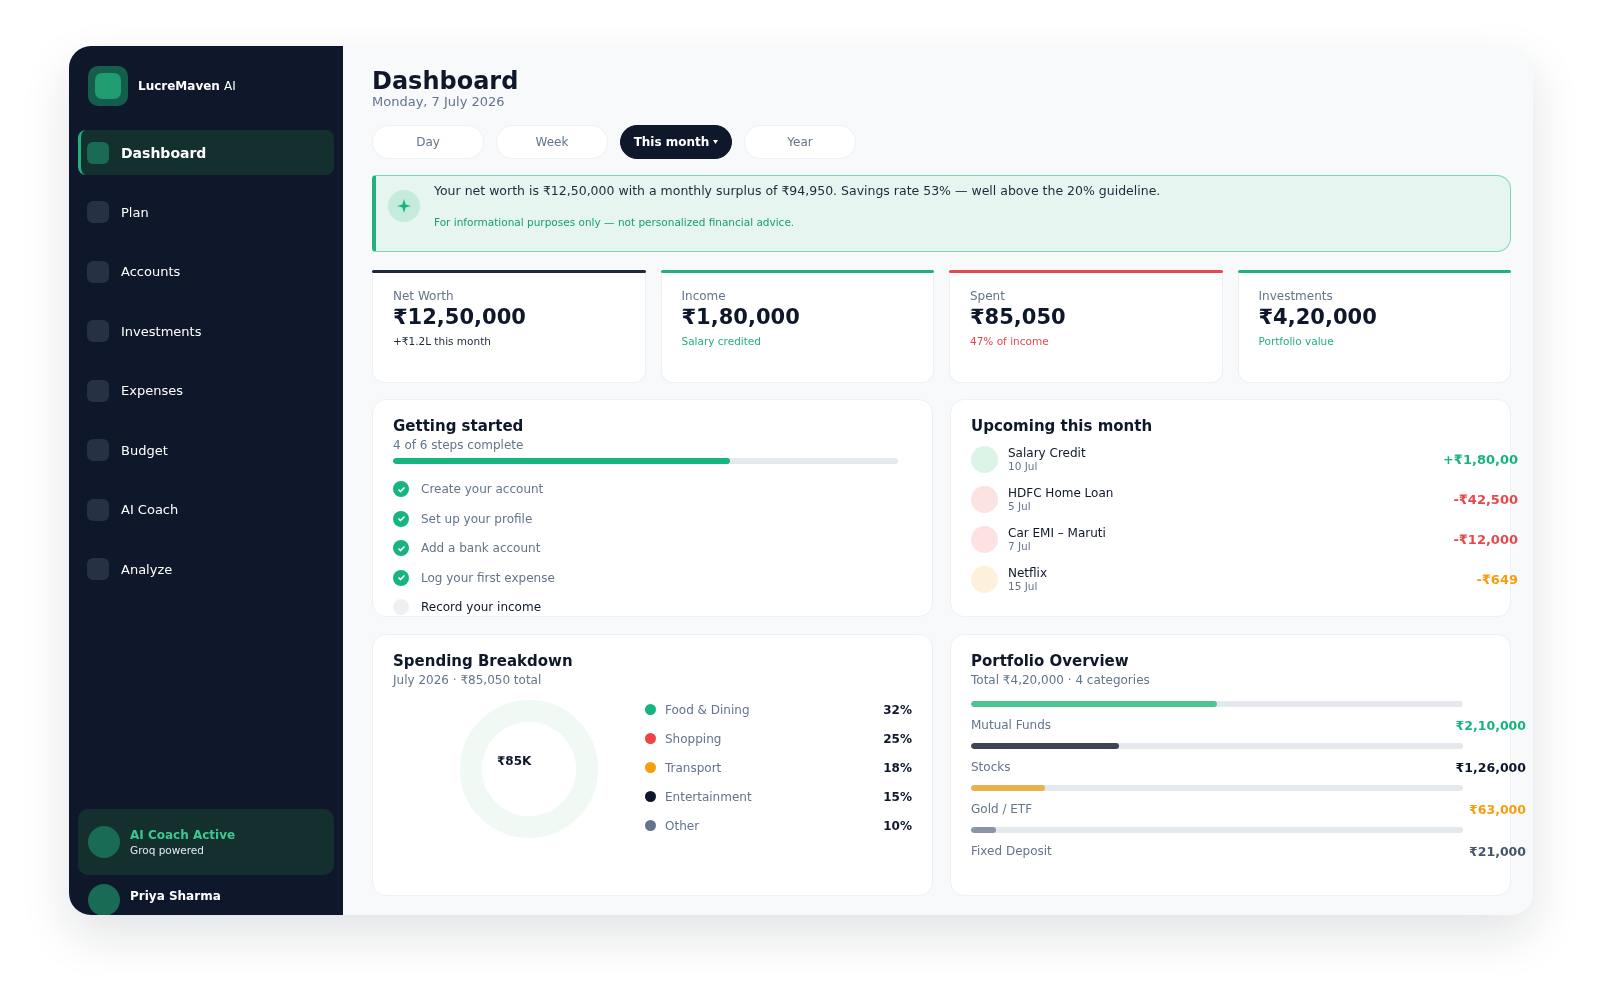 The width and height of the screenshot is (1600, 1006). I want to click on nav-item: Analyze, so click(206, 569).